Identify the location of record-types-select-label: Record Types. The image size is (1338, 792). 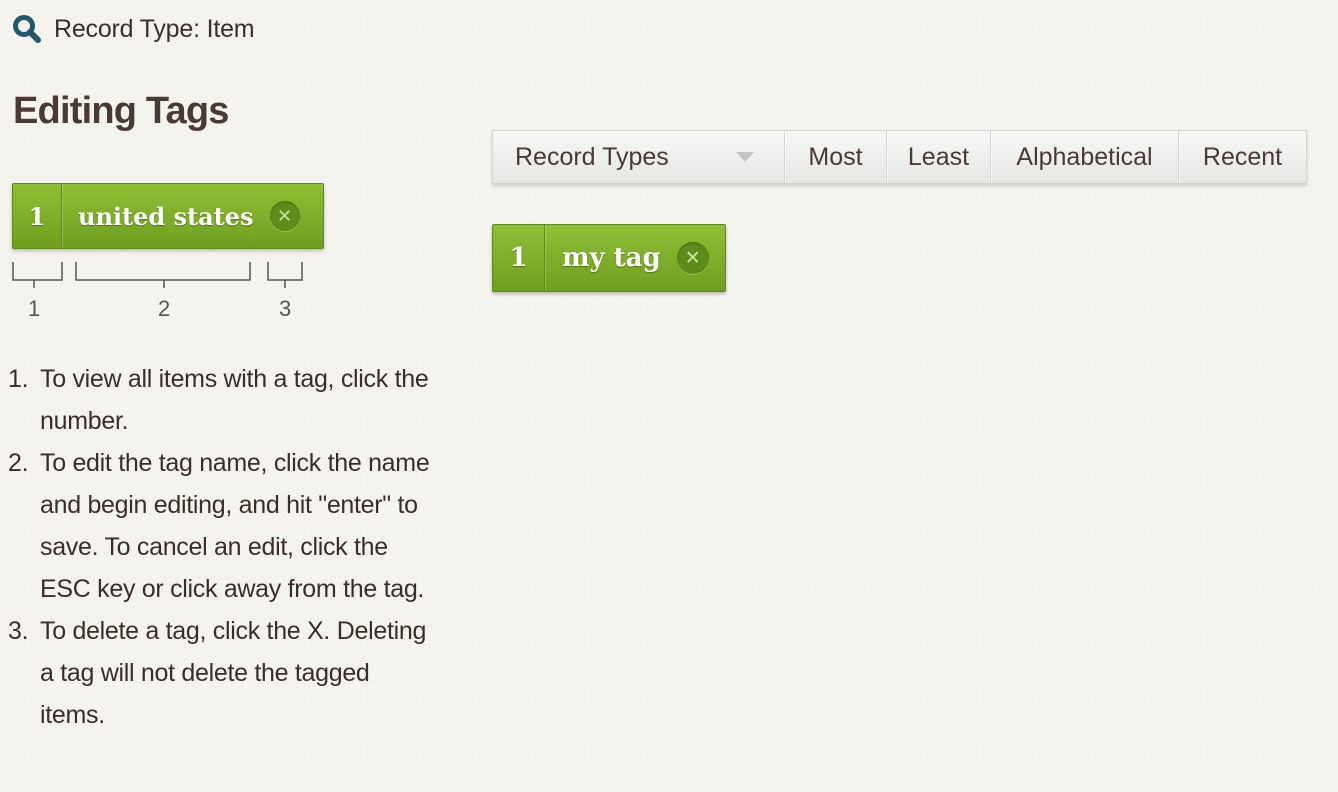
(592, 156).